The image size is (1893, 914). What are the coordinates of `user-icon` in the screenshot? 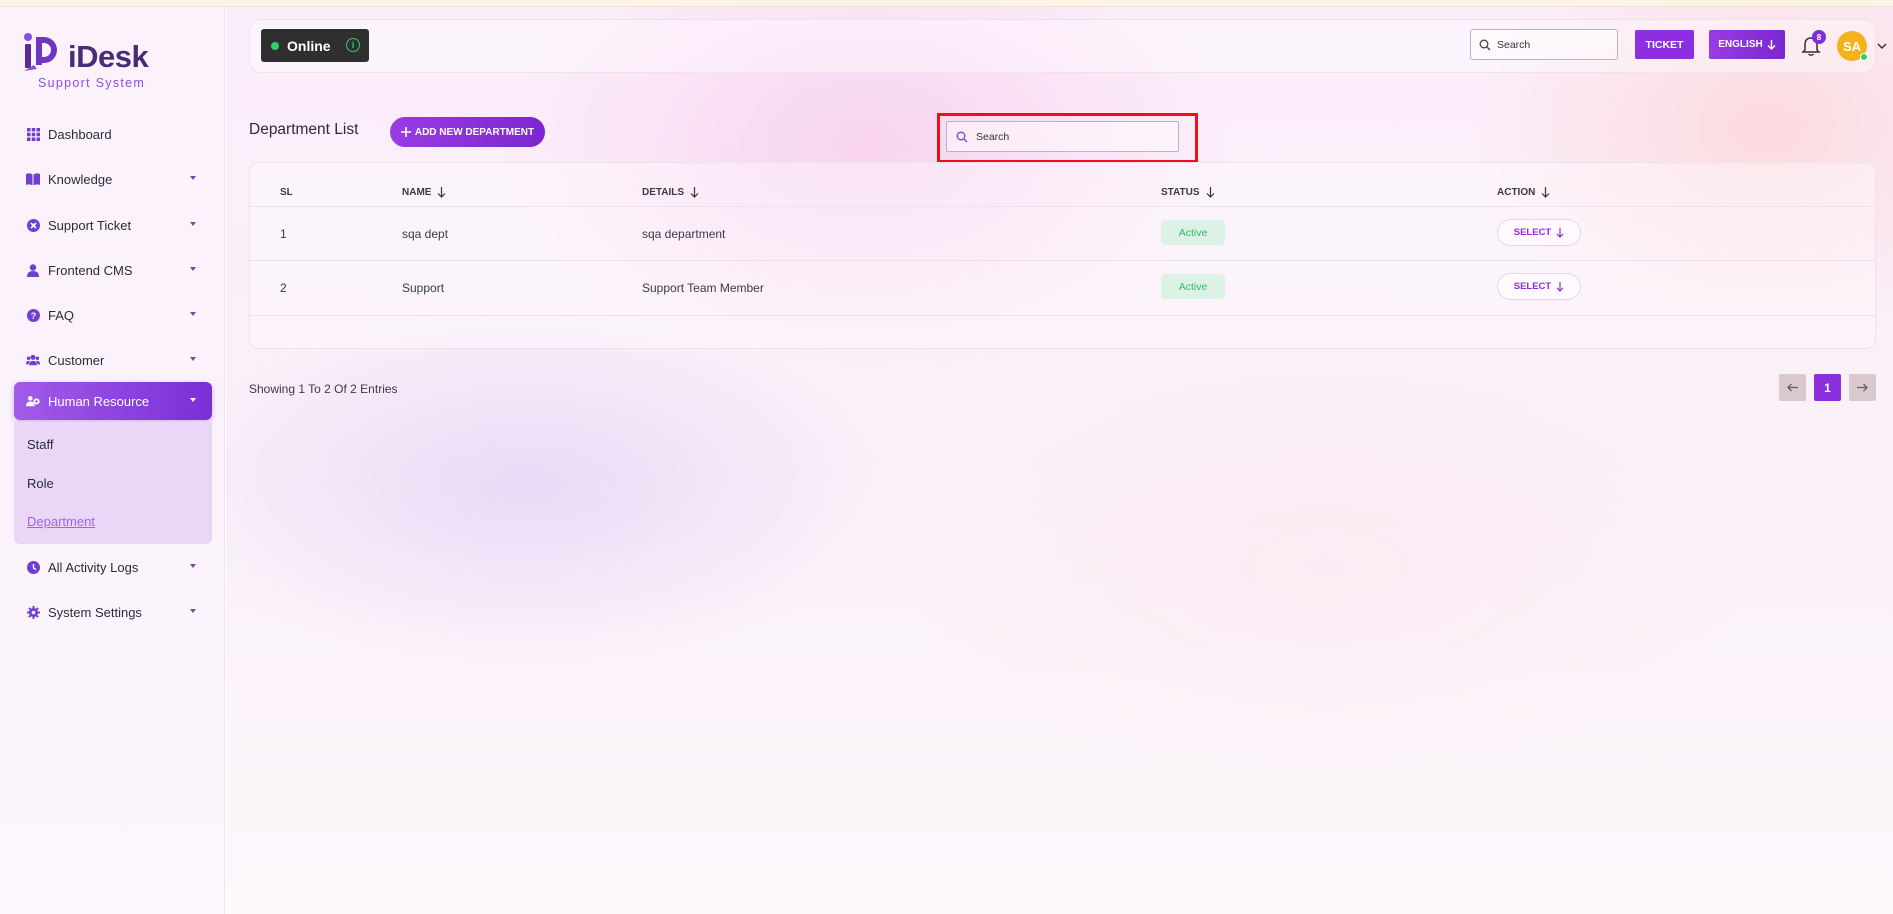 It's located at (33, 270).